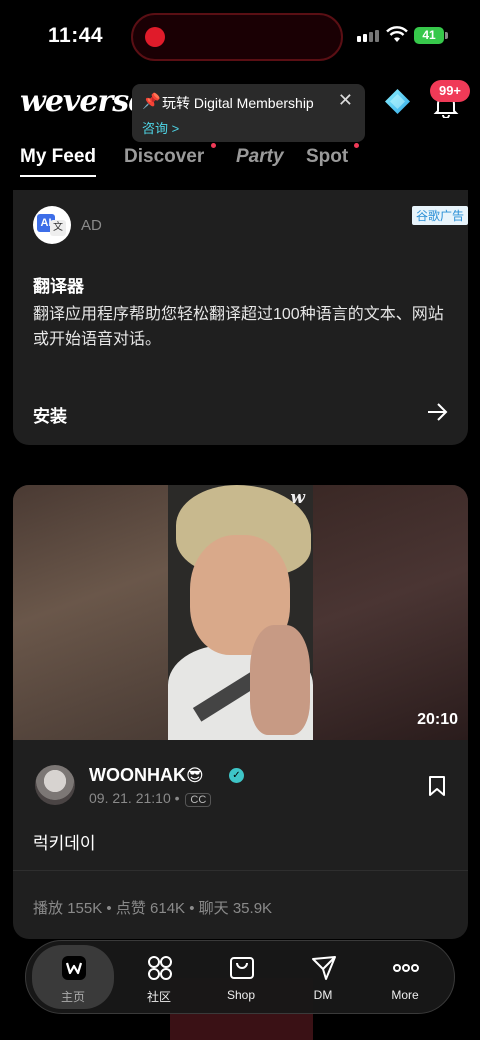 The width and height of the screenshot is (480, 1040). I want to click on cc-badge: CC, so click(198, 800).